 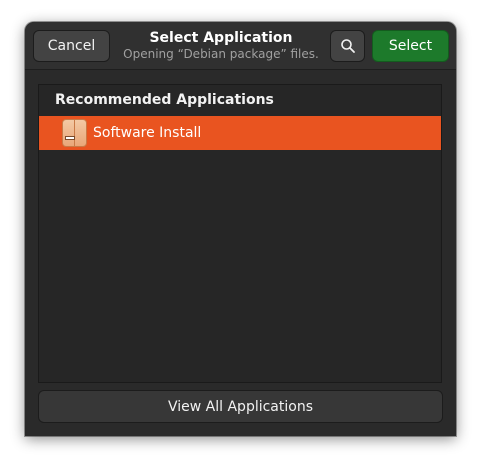 I want to click on list-item-label: Software Install, so click(x=147, y=133).